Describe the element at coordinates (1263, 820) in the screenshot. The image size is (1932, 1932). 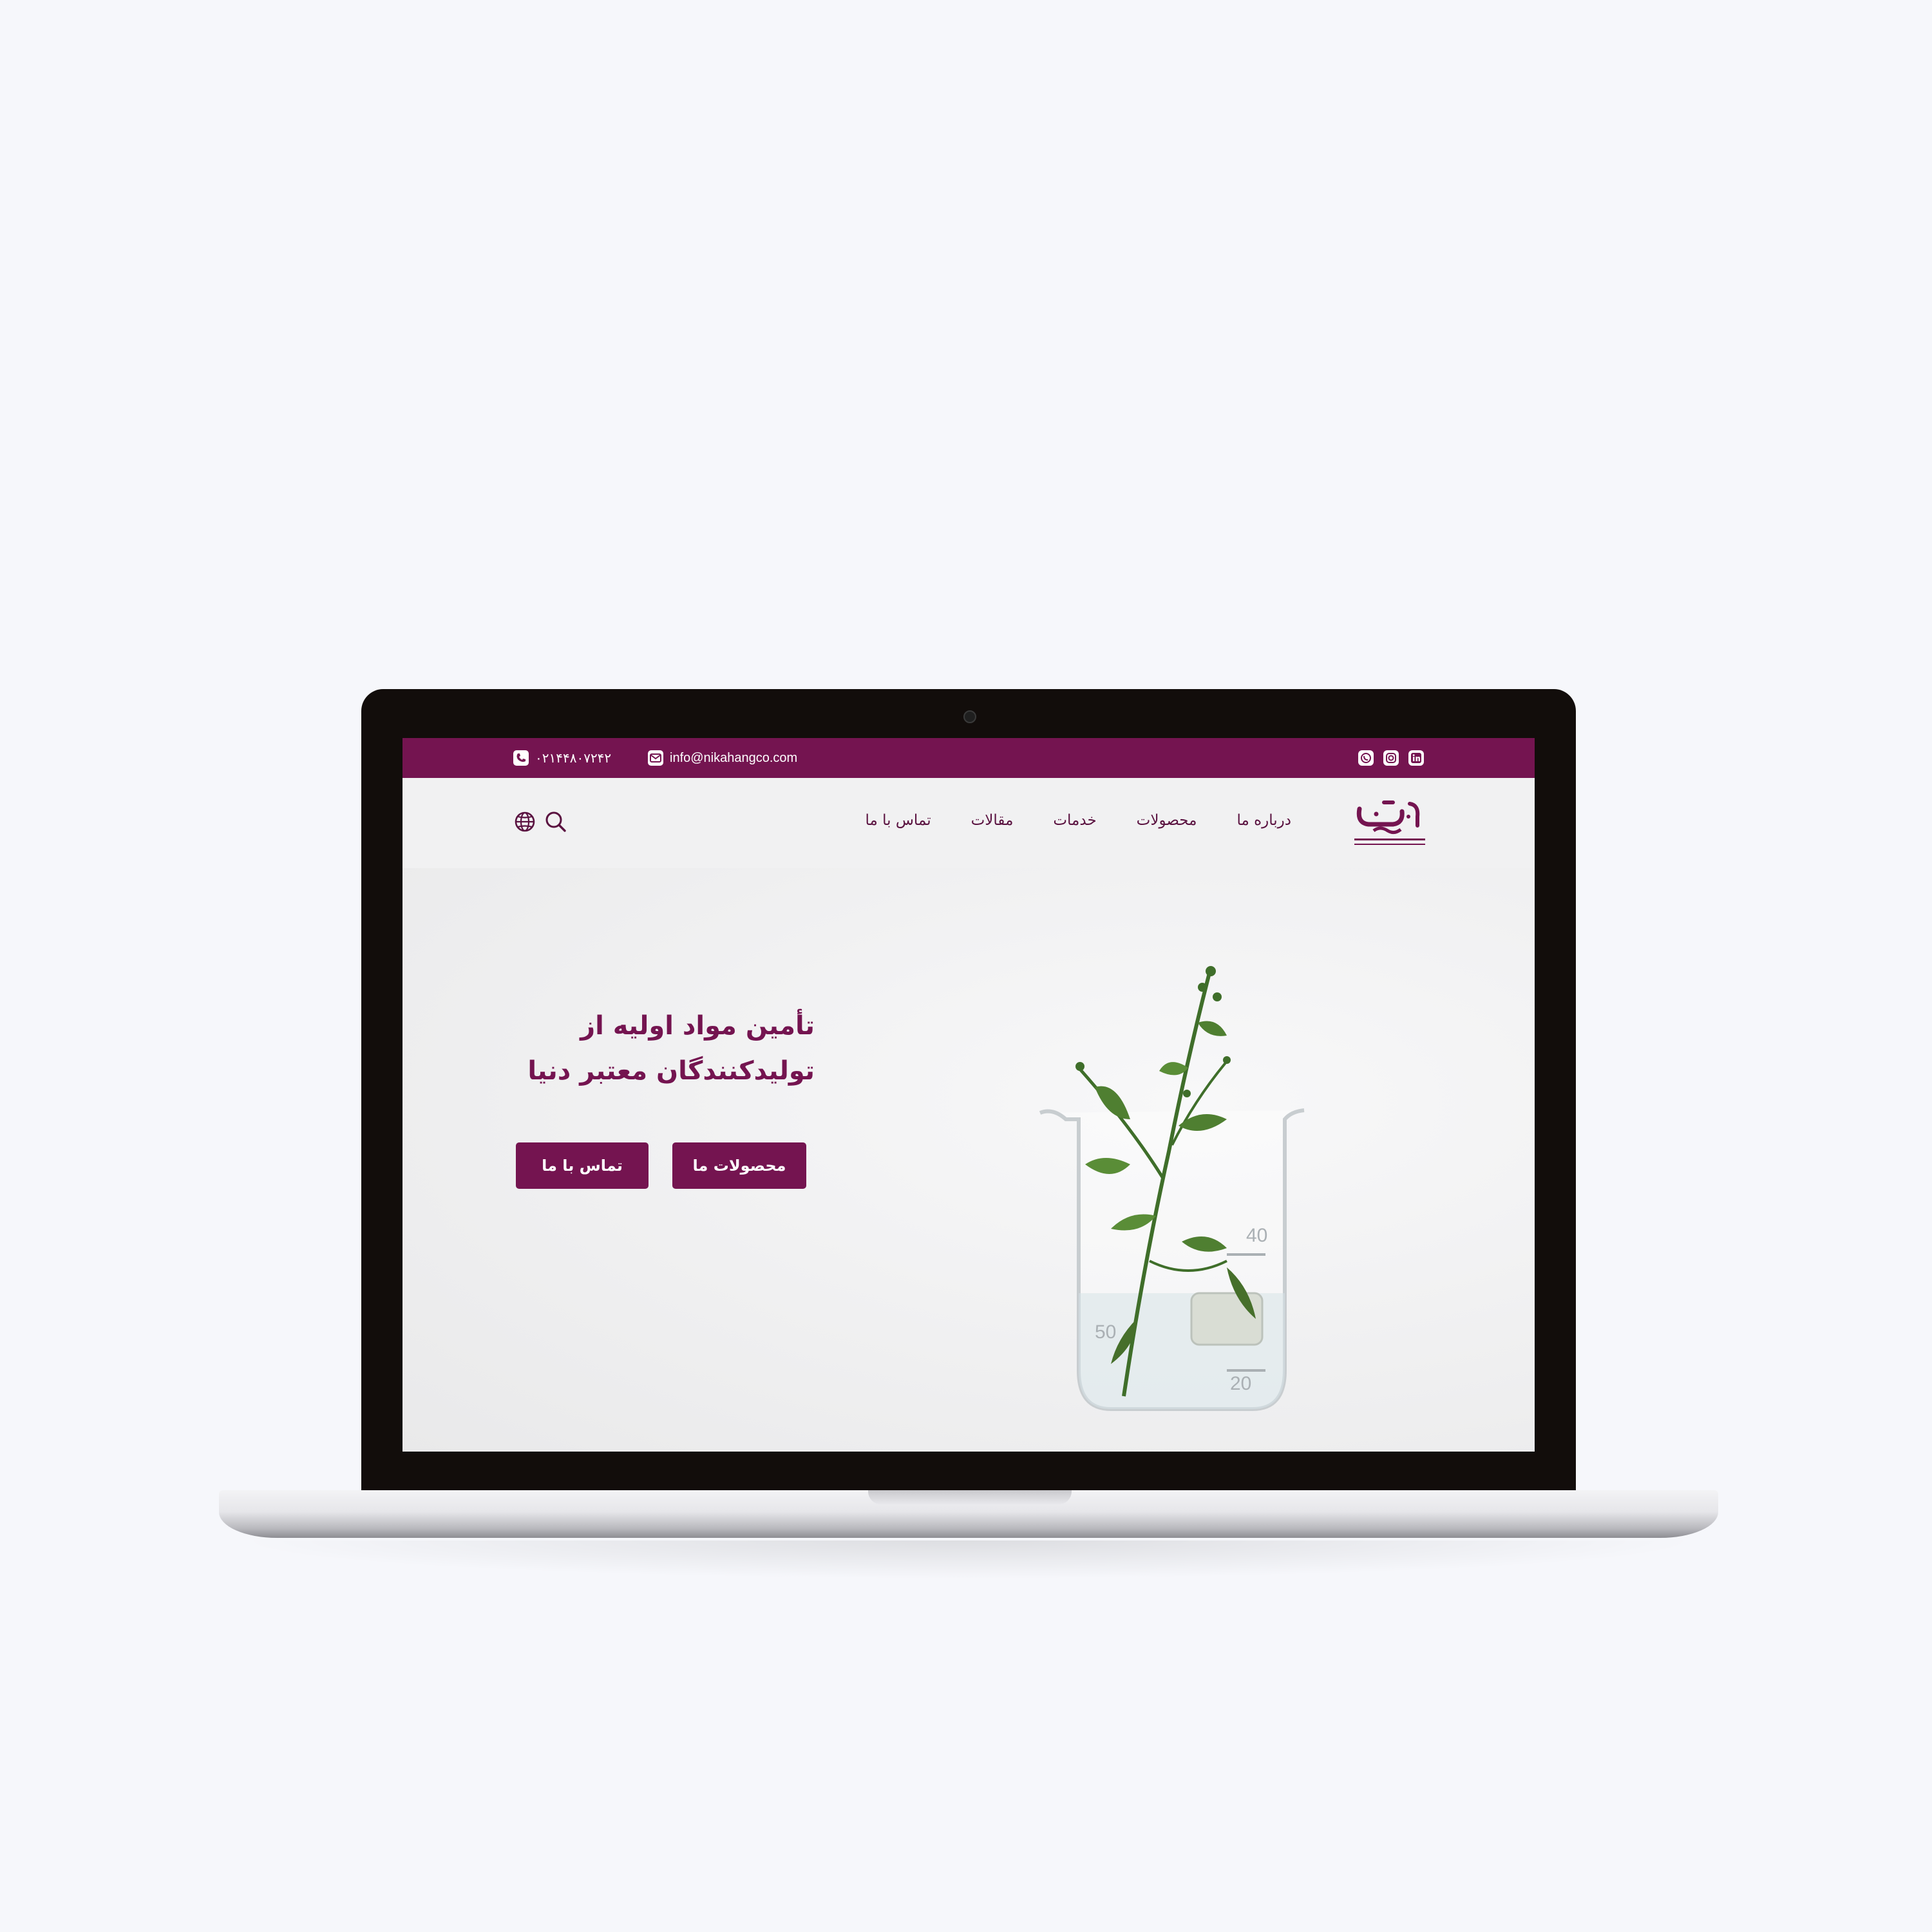
I see `nav-about: درباره ما` at that location.